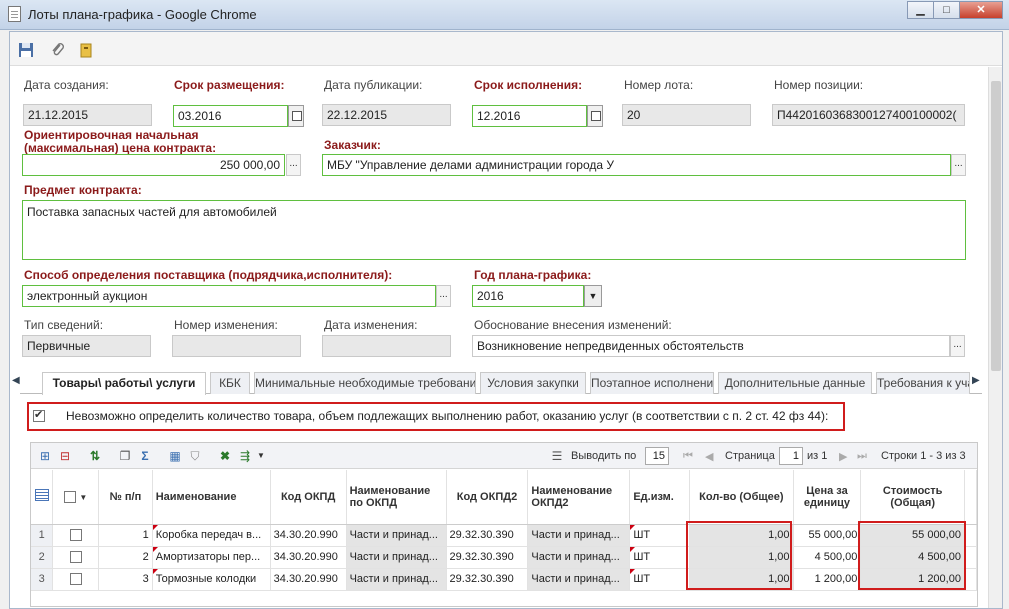 Image resolution: width=1009 pixels, height=609 pixels. Describe the element at coordinates (506, 49) in the screenshot. I see `main-toolbar` at that location.